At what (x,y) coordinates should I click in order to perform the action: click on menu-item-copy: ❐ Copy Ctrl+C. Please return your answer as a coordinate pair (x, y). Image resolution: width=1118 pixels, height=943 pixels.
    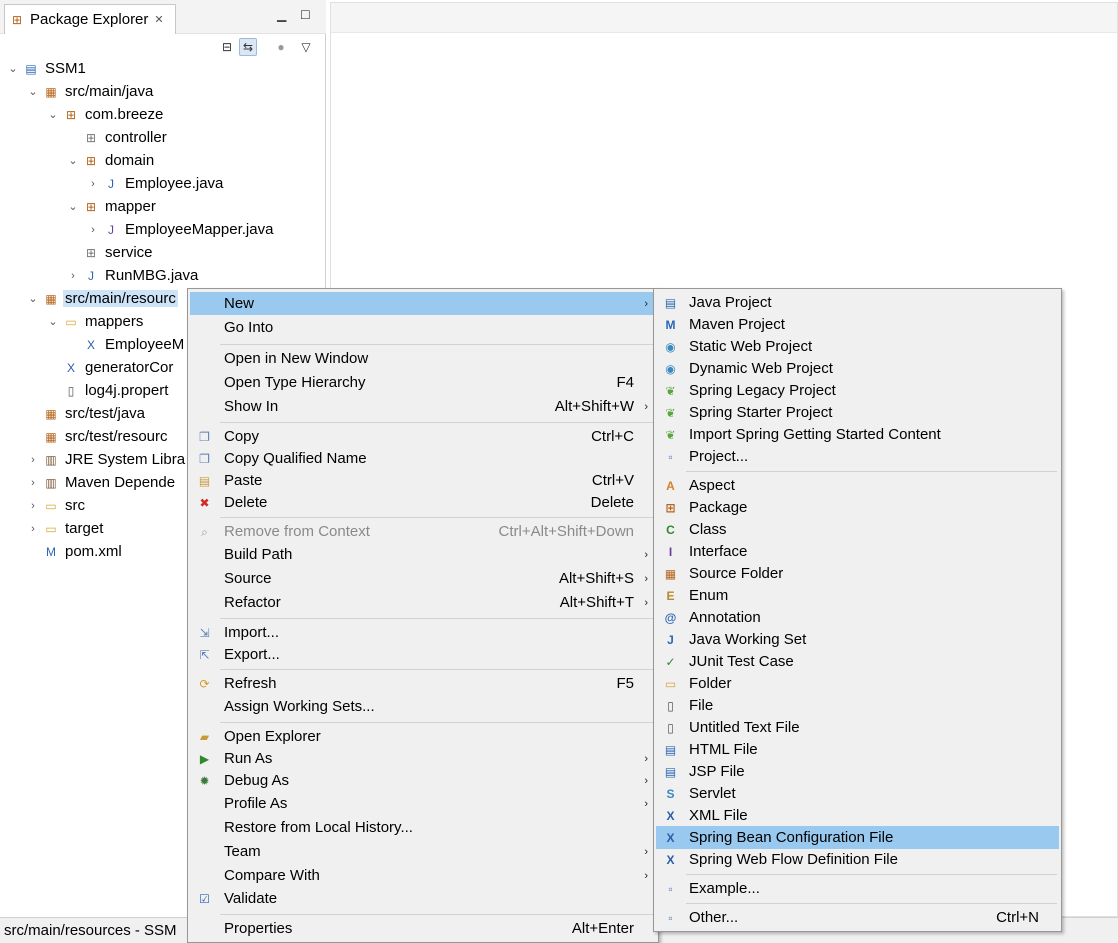
    Looking at the image, I should click on (423, 436).